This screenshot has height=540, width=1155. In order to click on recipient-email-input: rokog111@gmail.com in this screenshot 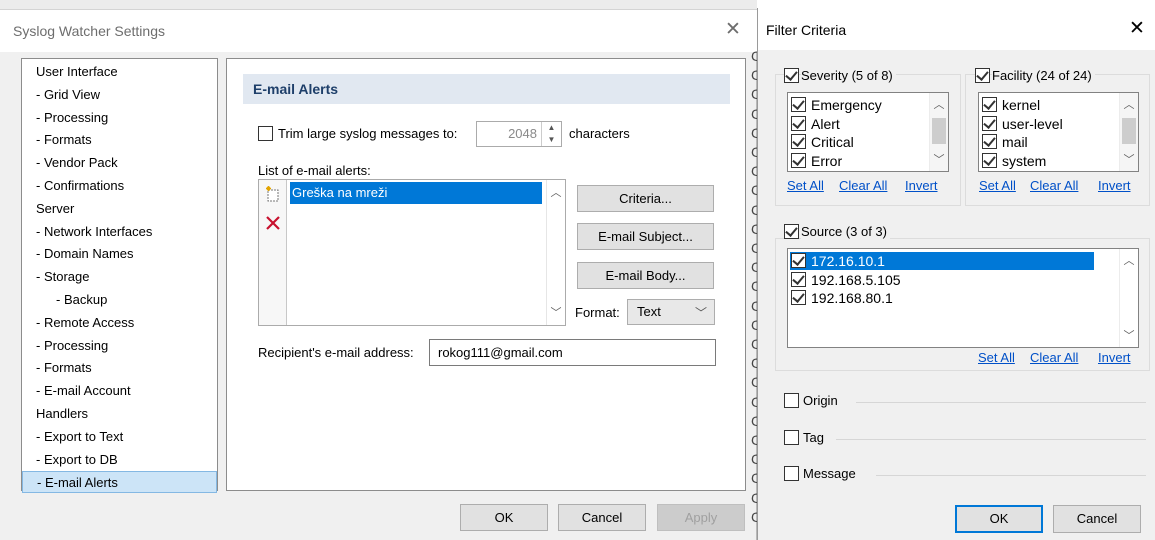, I will do `click(572, 352)`.